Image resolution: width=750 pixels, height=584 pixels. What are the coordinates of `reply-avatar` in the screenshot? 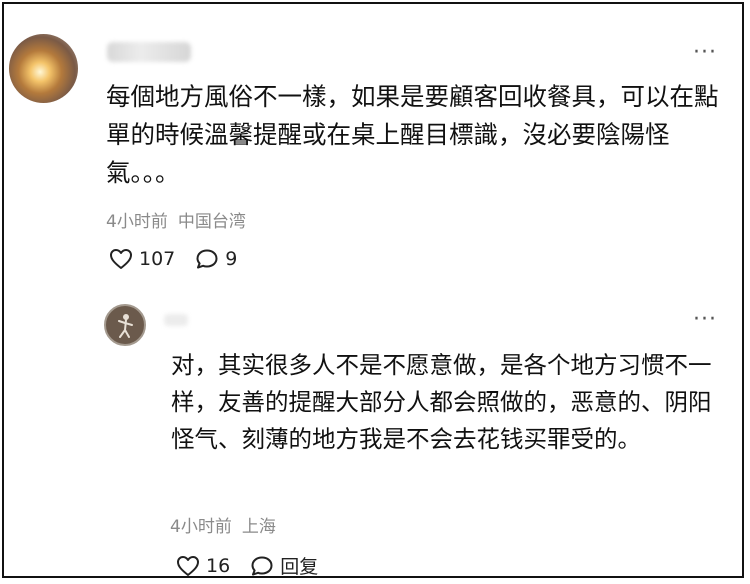 It's located at (125, 325).